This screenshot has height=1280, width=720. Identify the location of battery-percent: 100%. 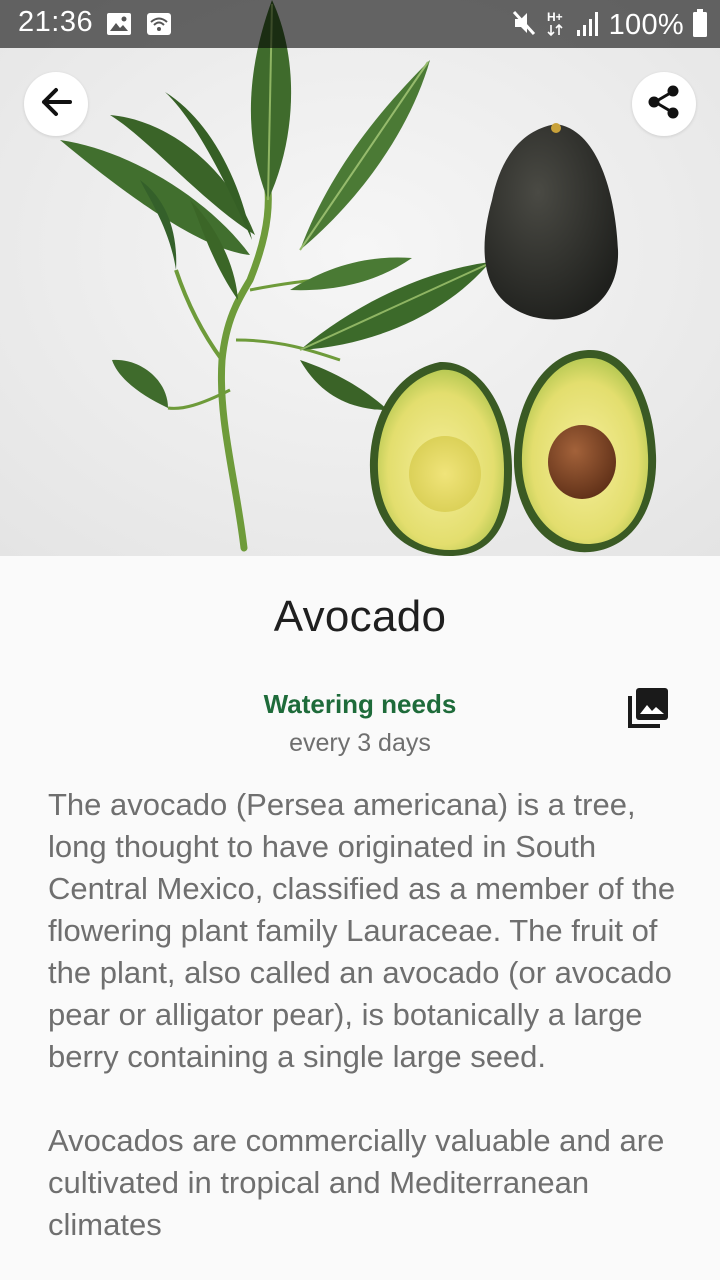
(646, 25).